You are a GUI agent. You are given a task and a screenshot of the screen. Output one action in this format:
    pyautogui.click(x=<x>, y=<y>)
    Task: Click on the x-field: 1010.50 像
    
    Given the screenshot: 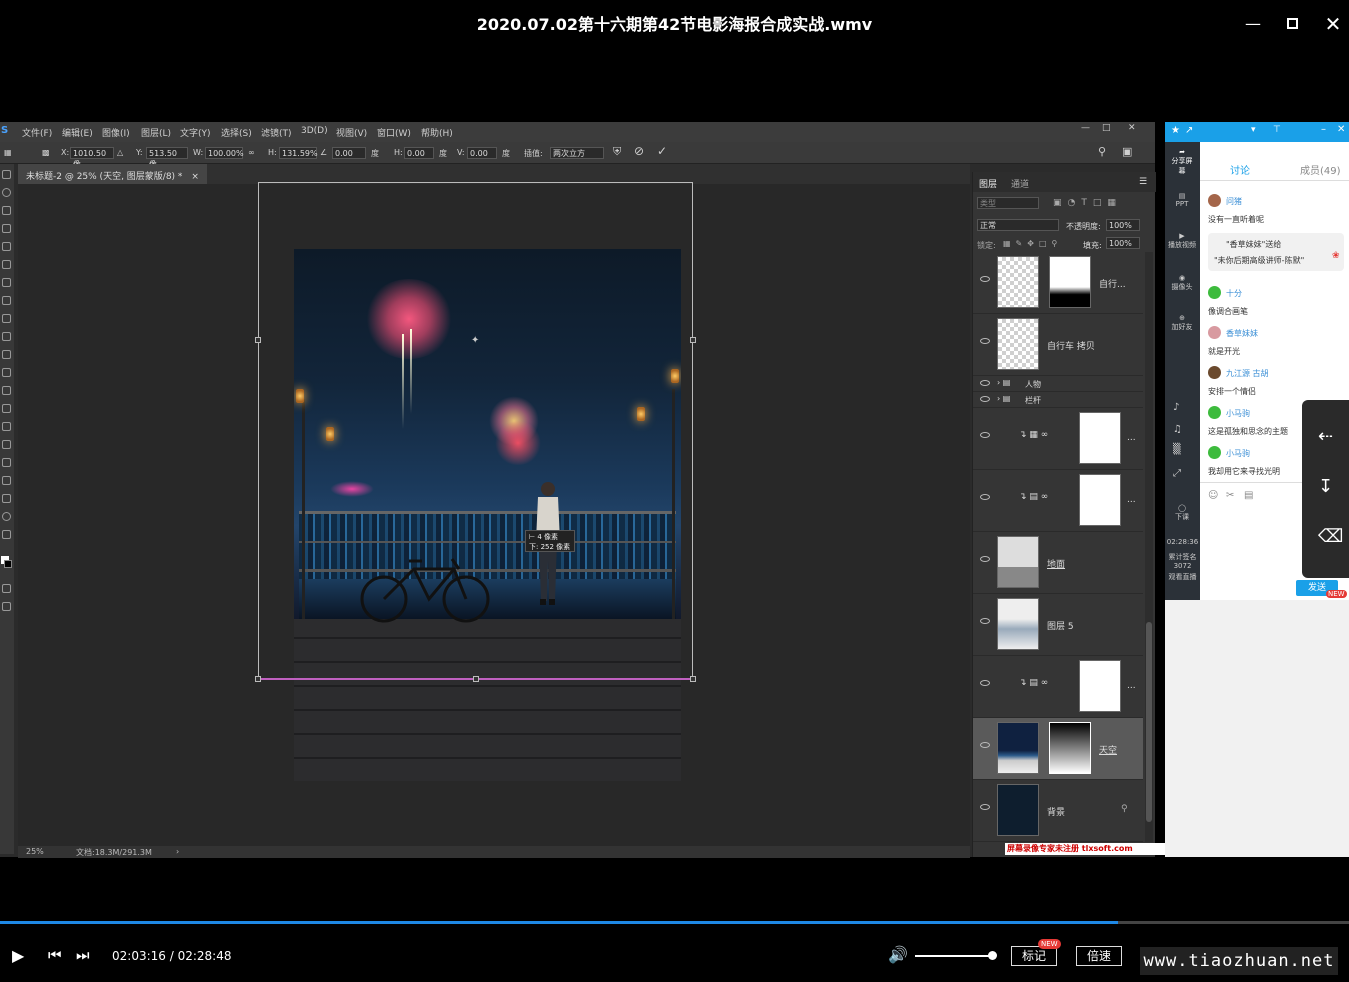 What is the action you would take?
    pyautogui.click(x=92, y=158)
    